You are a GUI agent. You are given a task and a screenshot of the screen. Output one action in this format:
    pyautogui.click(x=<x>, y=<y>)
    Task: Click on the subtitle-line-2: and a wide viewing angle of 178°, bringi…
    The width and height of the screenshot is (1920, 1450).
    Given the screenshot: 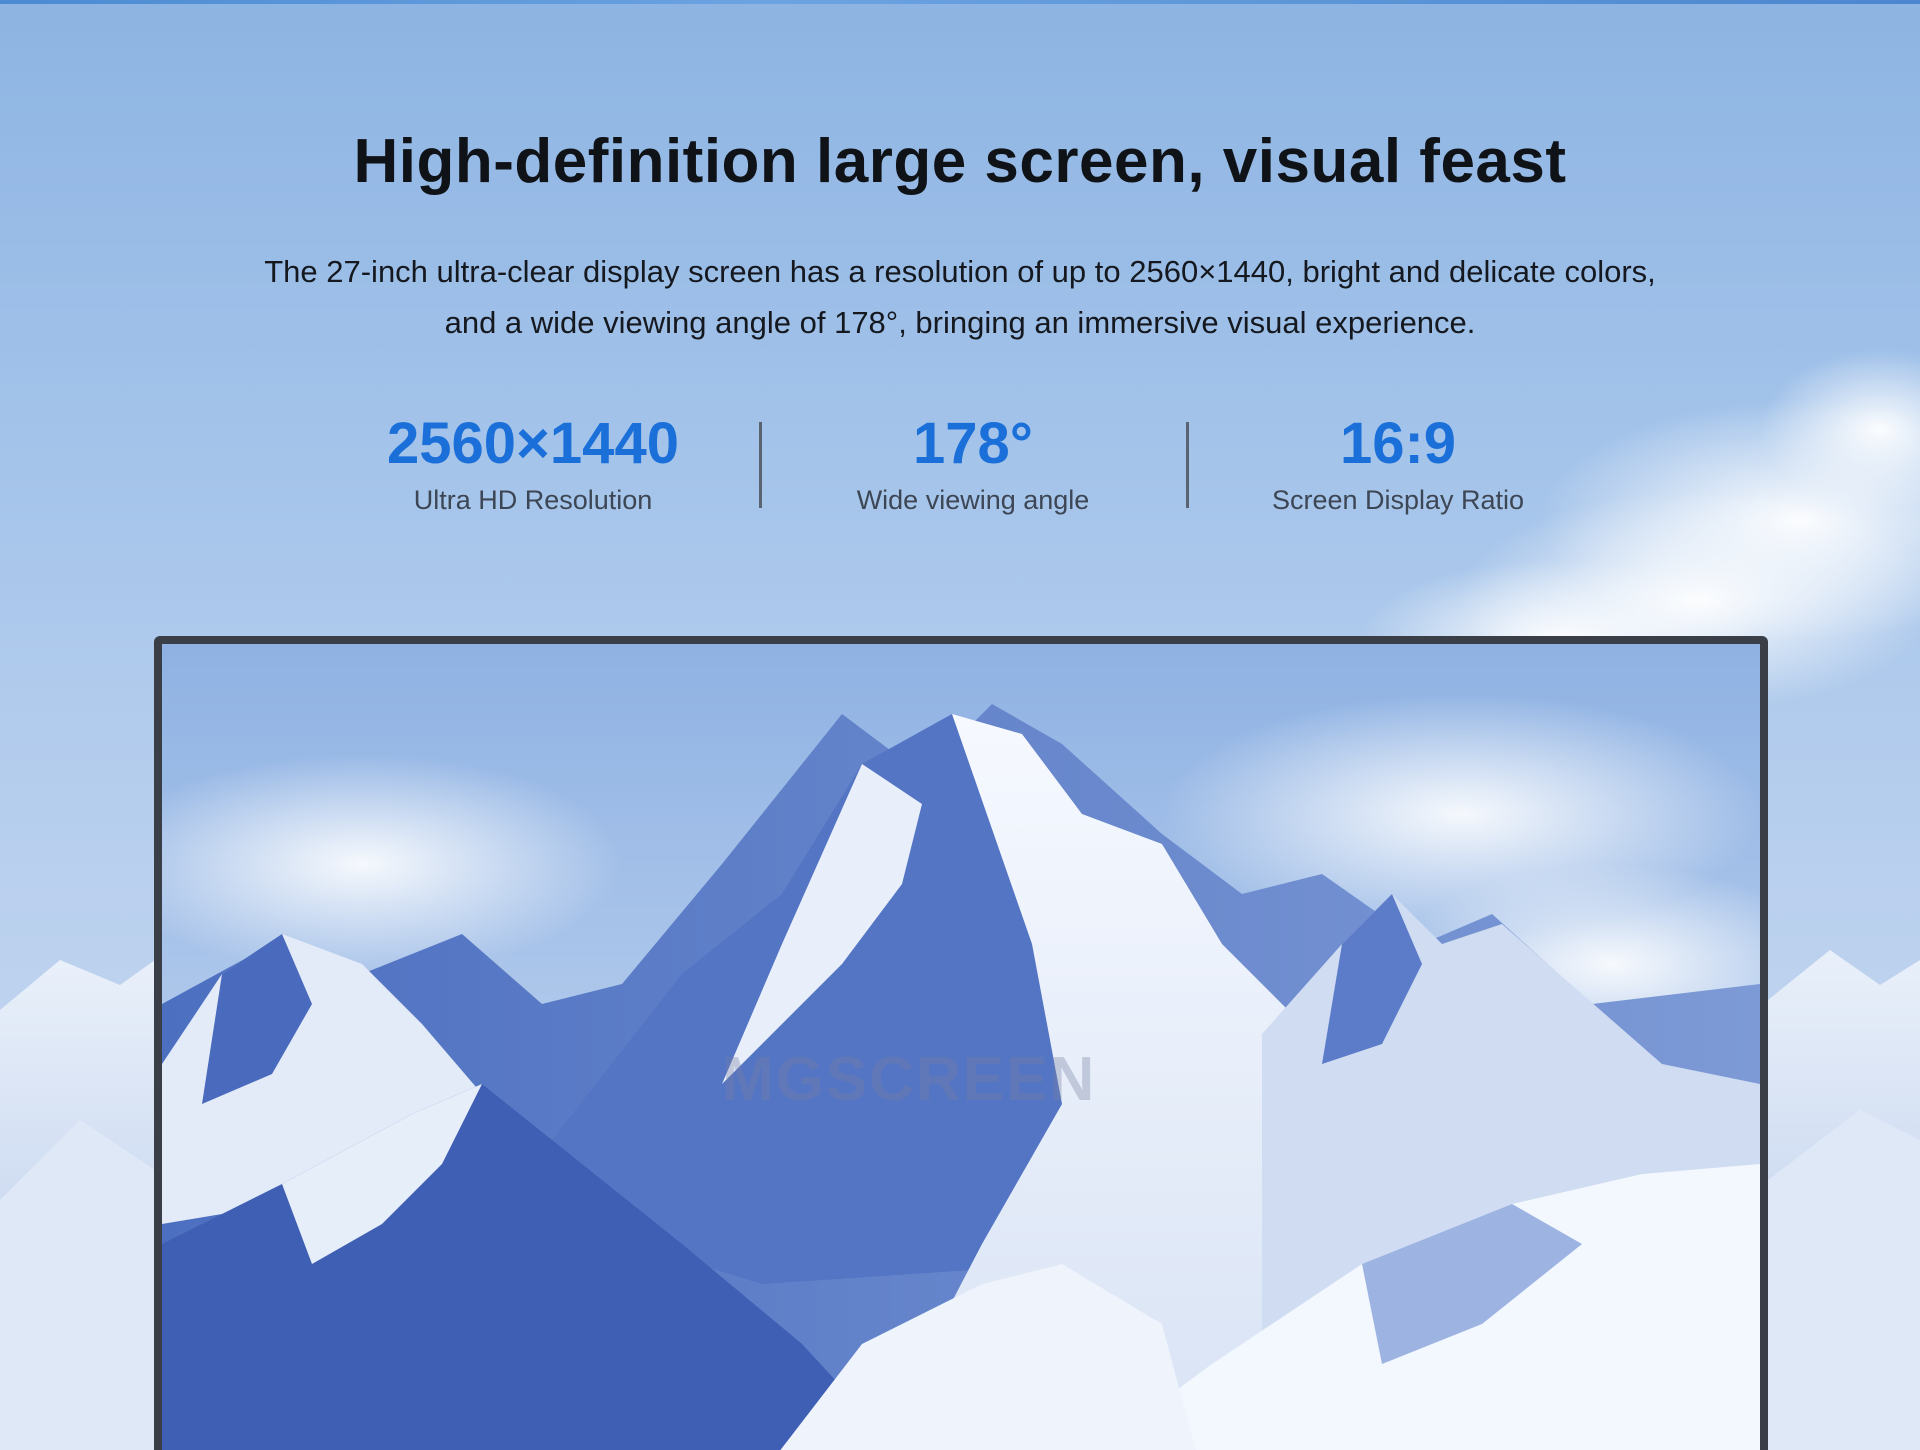 What is the action you would take?
    pyautogui.click(x=960, y=322)
    